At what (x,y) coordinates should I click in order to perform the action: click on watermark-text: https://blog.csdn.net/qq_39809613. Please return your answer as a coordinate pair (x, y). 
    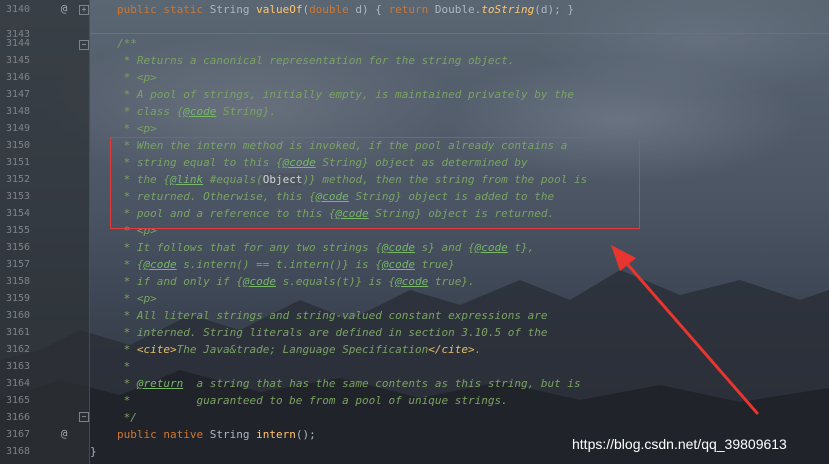
    Looking at the image, I should click on (679, 444).